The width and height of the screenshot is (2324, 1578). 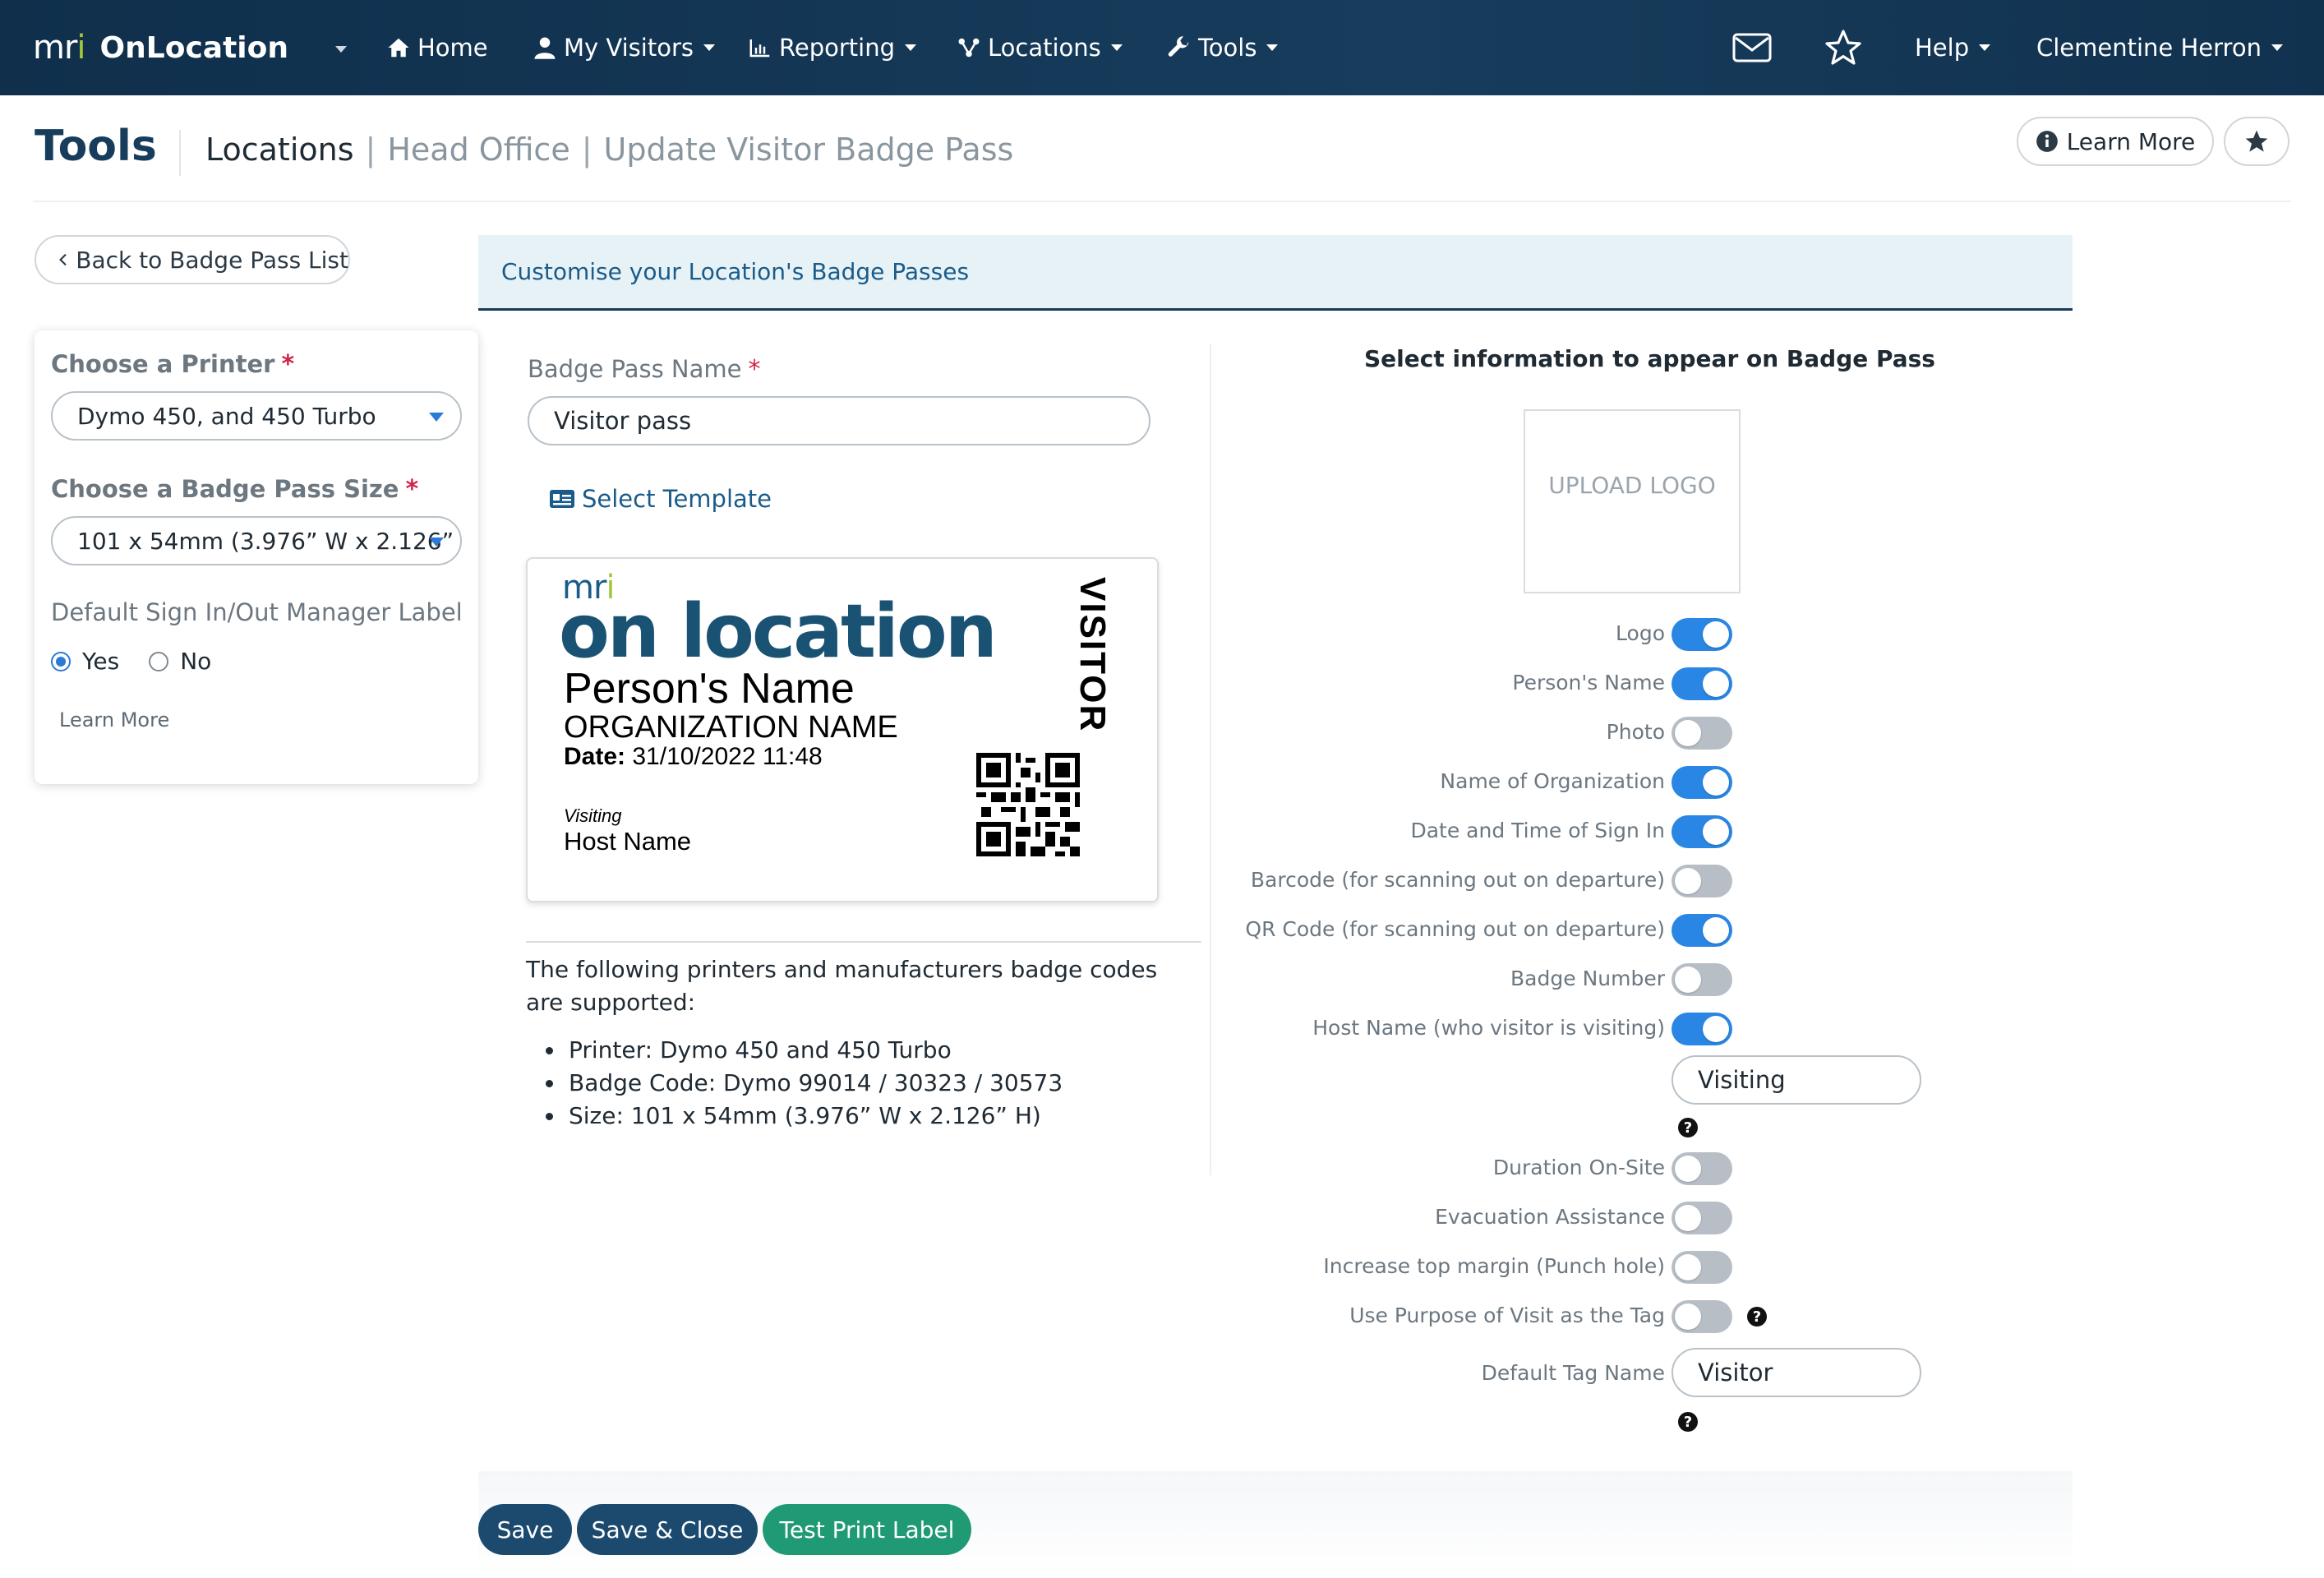 I want to click on badge-date: Date: 31/10/2022 11:48, so click(x=693, y=756).